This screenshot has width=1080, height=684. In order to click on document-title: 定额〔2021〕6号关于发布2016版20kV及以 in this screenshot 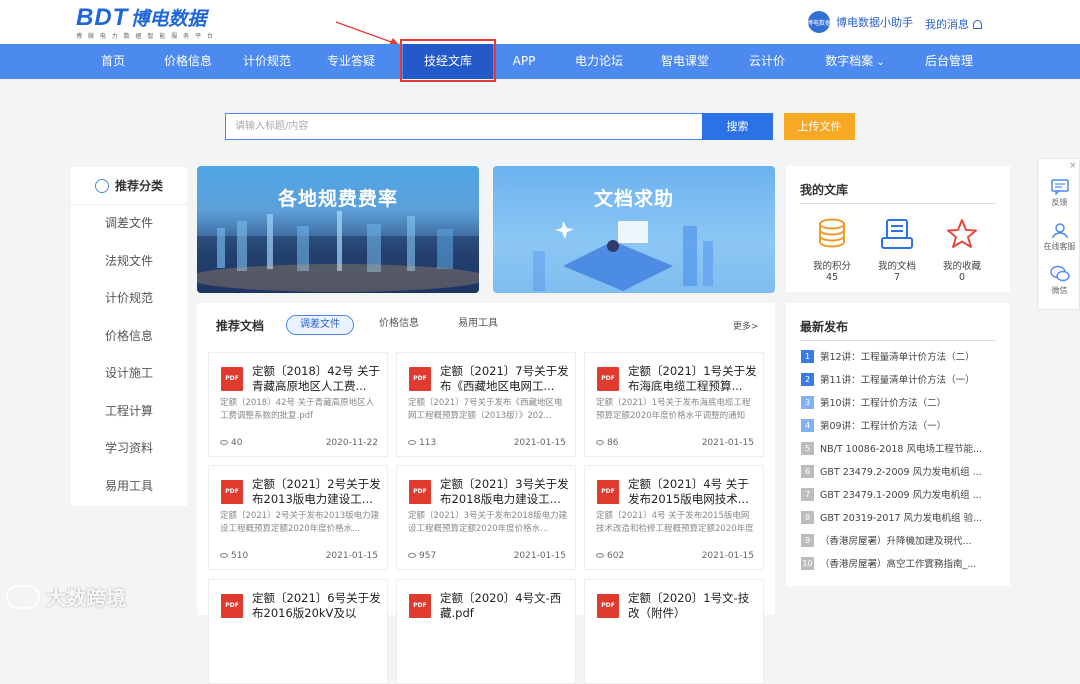, I will do `click(317, 606)`.